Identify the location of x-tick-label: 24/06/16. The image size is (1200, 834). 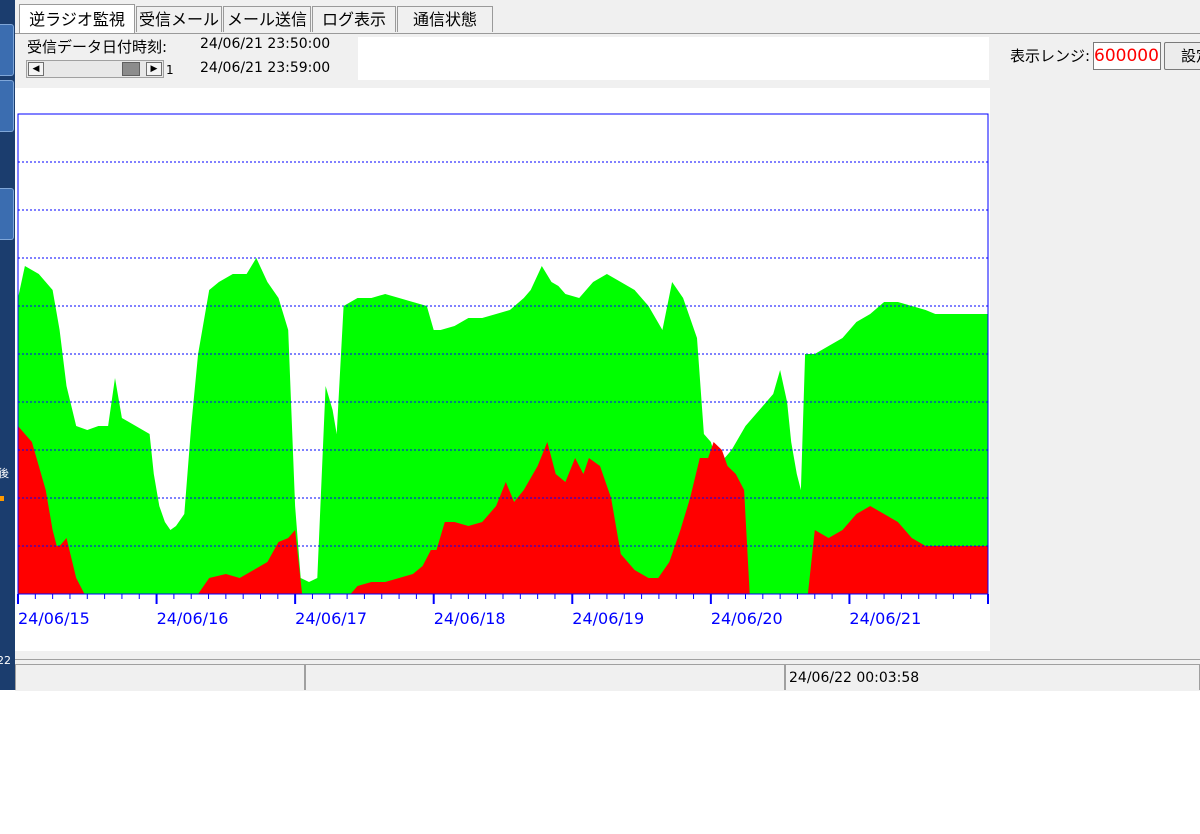
(193, 618).